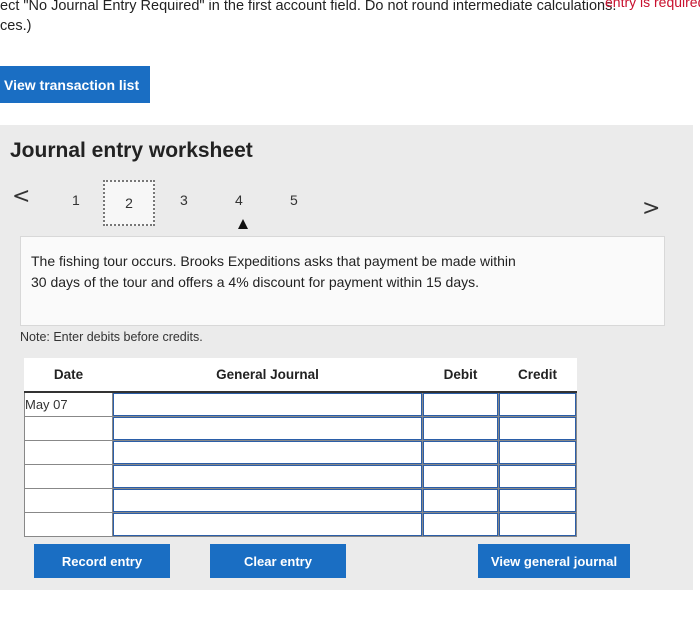 This screenshot has width=700, height=617. I want to click on instructions-line2: ces.), so click(16, 26).